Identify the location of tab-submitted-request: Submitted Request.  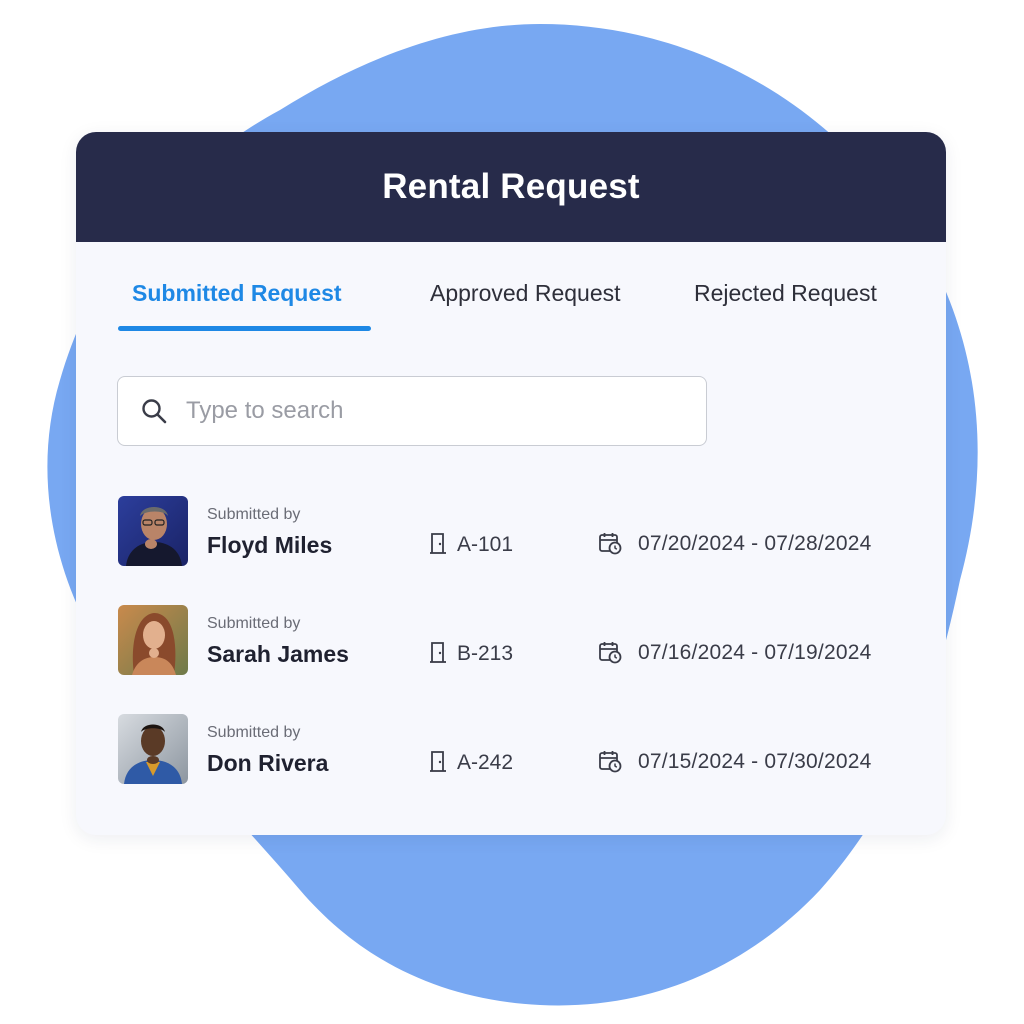
(237, 293).